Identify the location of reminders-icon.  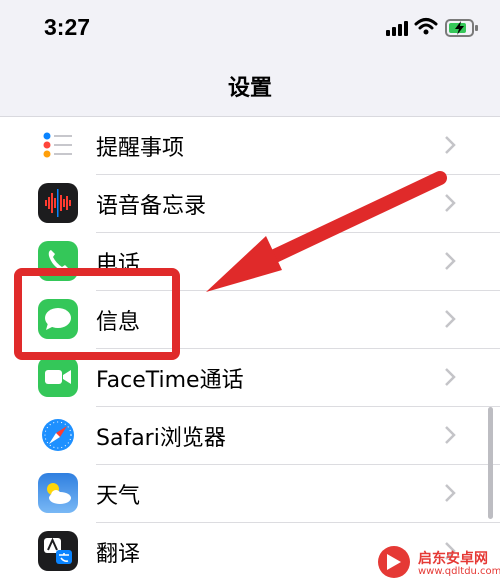
(58, 145).